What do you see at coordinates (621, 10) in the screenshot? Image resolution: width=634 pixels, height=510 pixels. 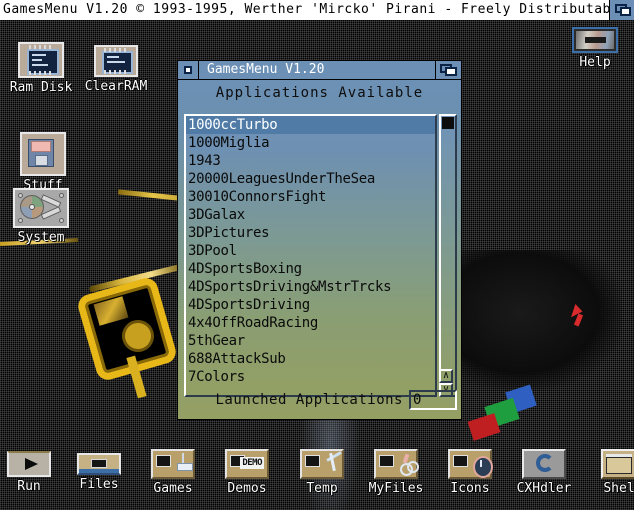 I see `screen-depth-gadget-icon` at bounding box center [621, 10].